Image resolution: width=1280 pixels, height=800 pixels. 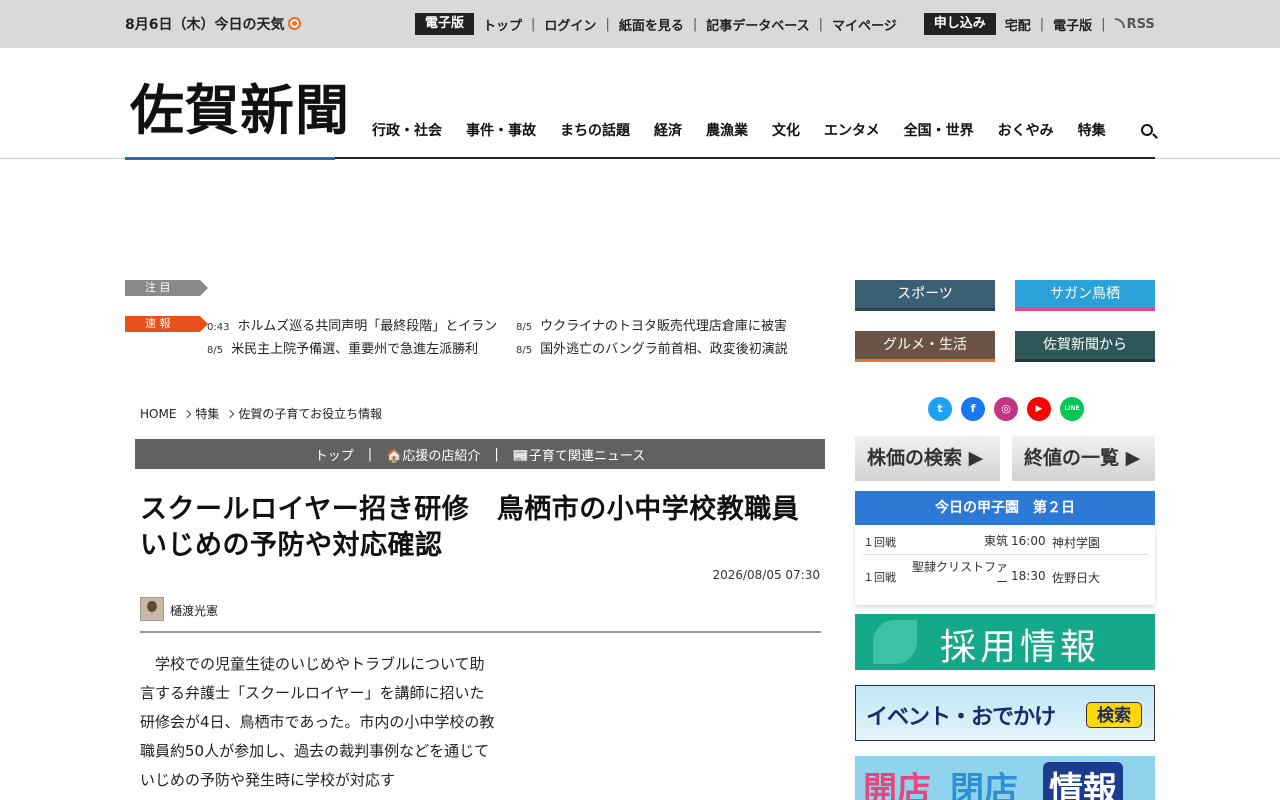 I want to click on site-logo: 佐賀新聞, so click(x=240, y=110).